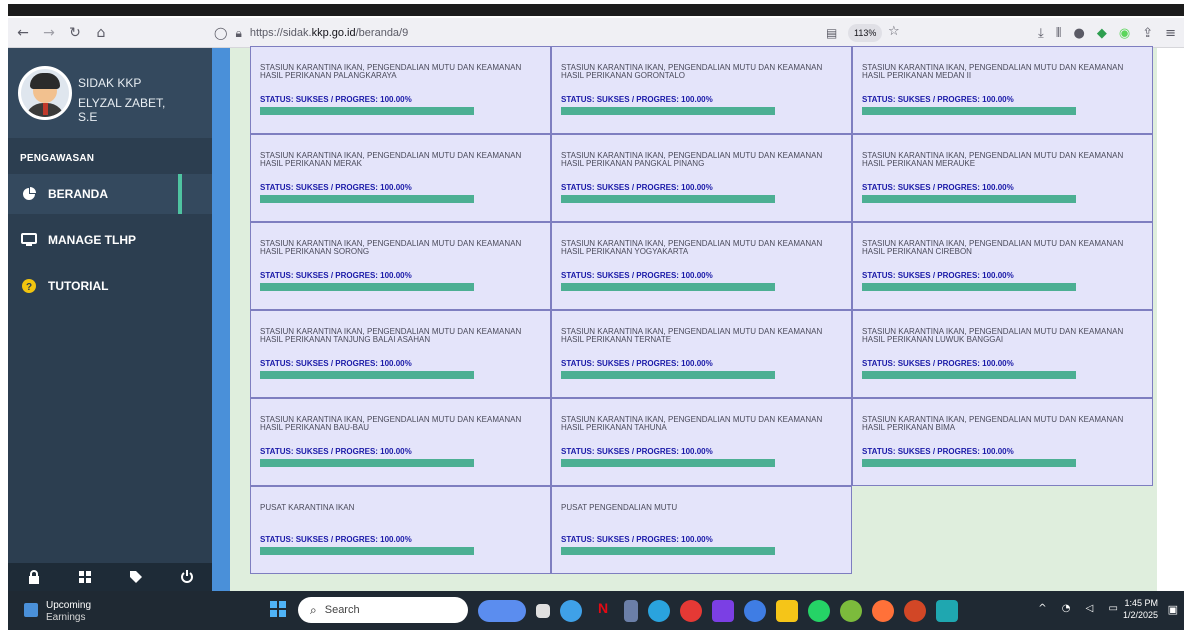 The image size is (1192, 630). I want to click on sidebar-item-label: TUTORIAL, so click(78, 286).